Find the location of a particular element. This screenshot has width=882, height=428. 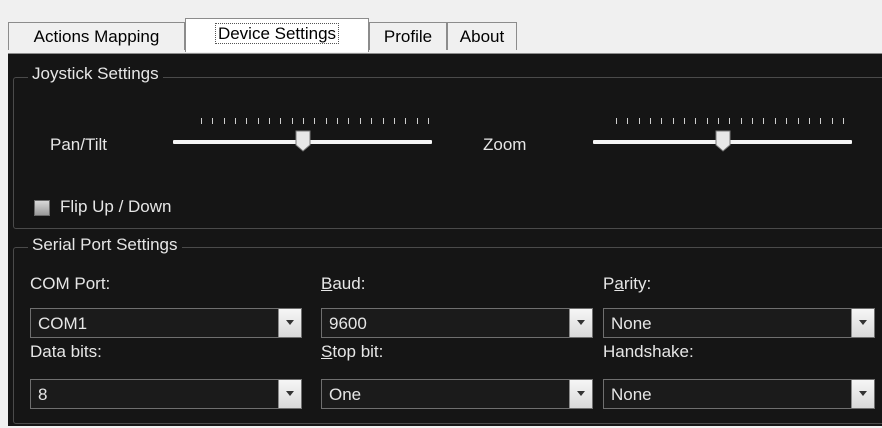

handshake-dropdown-button is located at coordinates (862, 394).